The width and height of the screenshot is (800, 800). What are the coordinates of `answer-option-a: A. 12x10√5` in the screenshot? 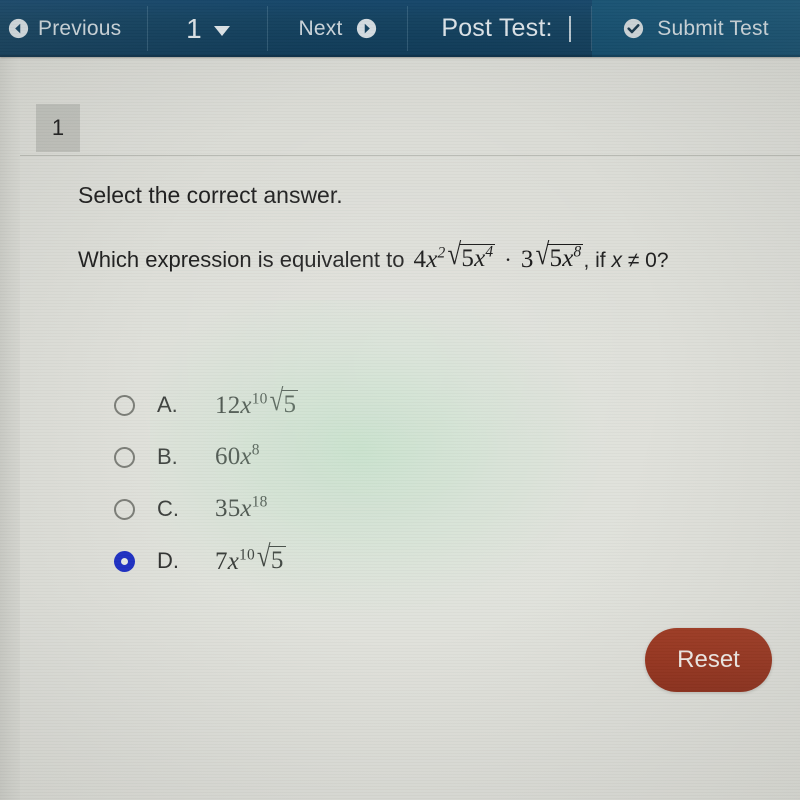 It's located at (414, 405).